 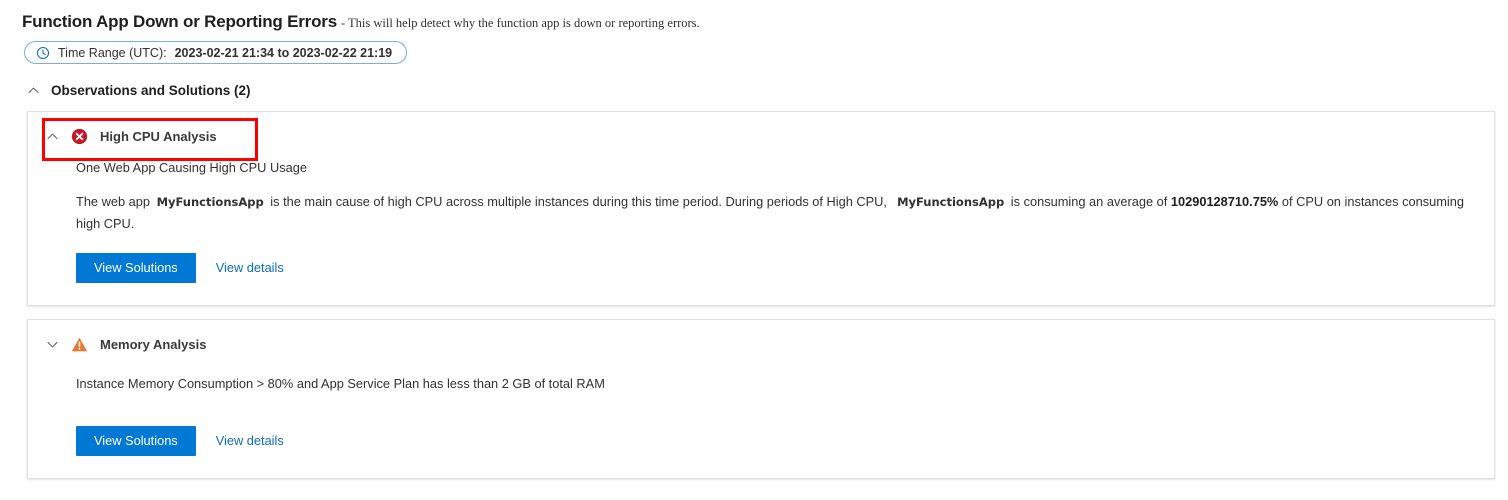 What do you see at coordinates (79, 344) in the screenshot?
I see `warning-triangle-icon` at bounding box center [79, 344].